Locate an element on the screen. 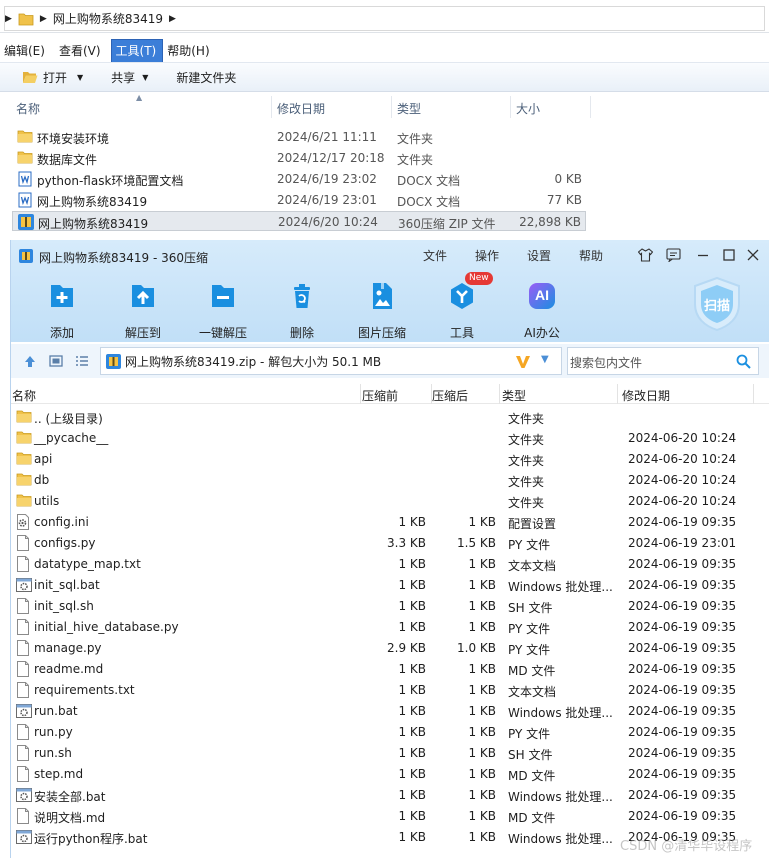 The image size is (769, 858). share-button: 共享 ▼ is located at coordinates (129, 77).